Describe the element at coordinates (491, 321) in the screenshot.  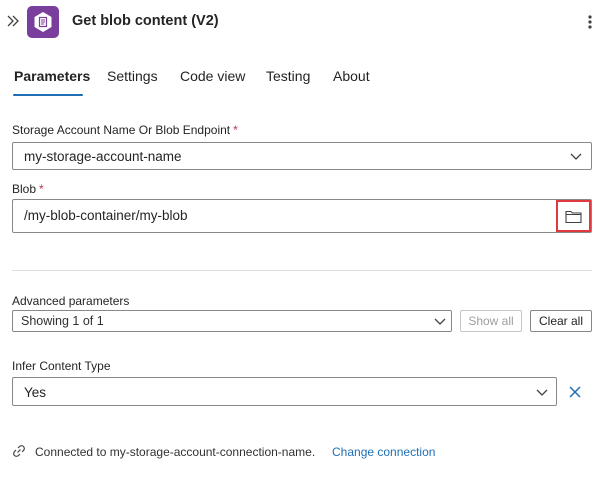
I see `show-all-button: Show all` at that location.